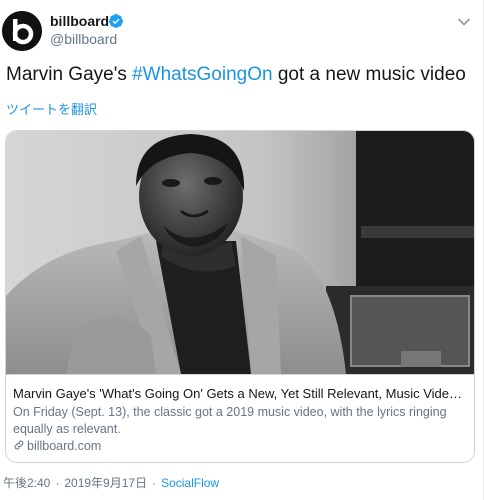 Image resolution: width=484 pixels, height=500 pixels. What do you see at coordinates (64, 446) in the screenshot?
I see `card-domain-text: billboard.com` at bounding box center [64, 446].